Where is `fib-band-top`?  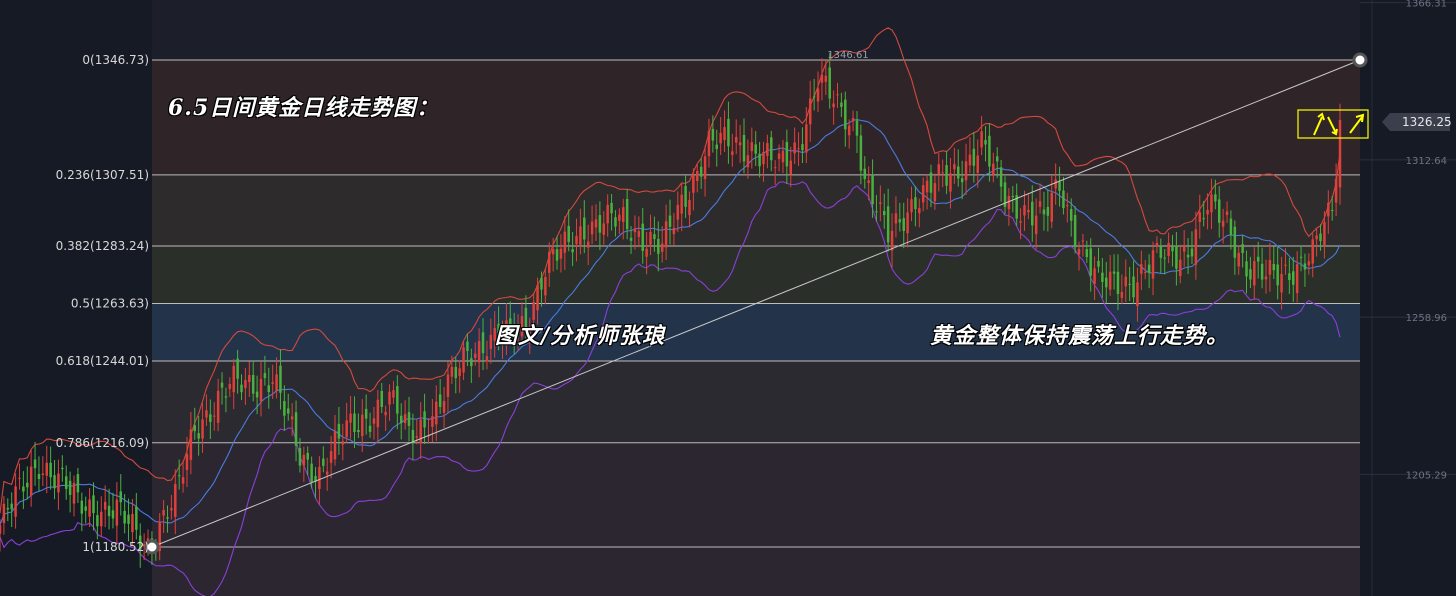 fib-band-top is located at coordinates (756, 30).